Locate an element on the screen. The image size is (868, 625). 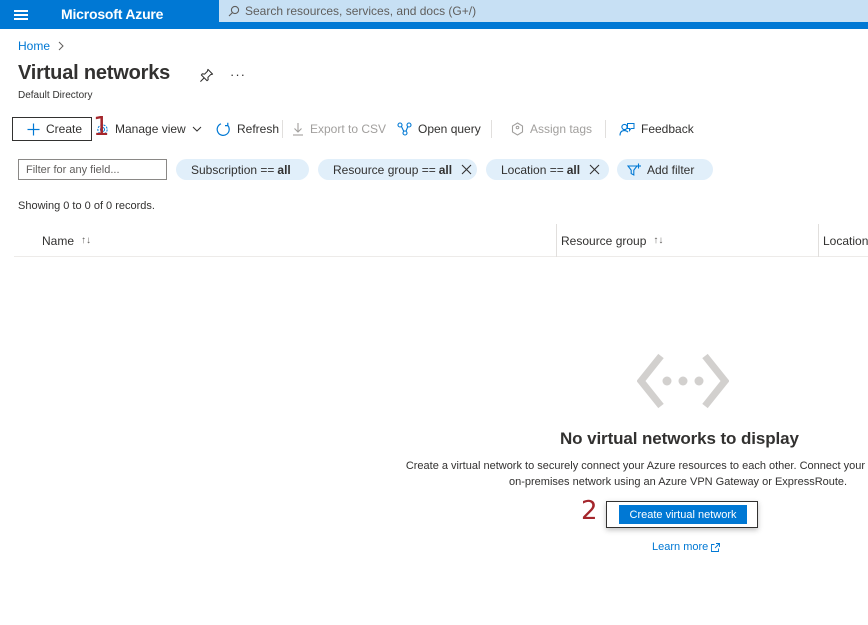
manage-view-button: Manage view is located at coordinates (149, 129).